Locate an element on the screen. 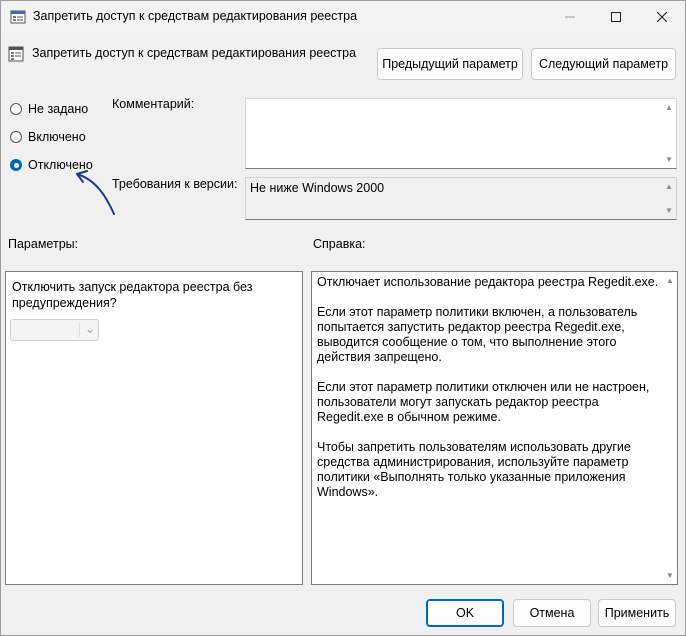 Image resolution: width=686 pixels, height=636 pixels. radio-label: Включено is located at coordinates (57, 137).